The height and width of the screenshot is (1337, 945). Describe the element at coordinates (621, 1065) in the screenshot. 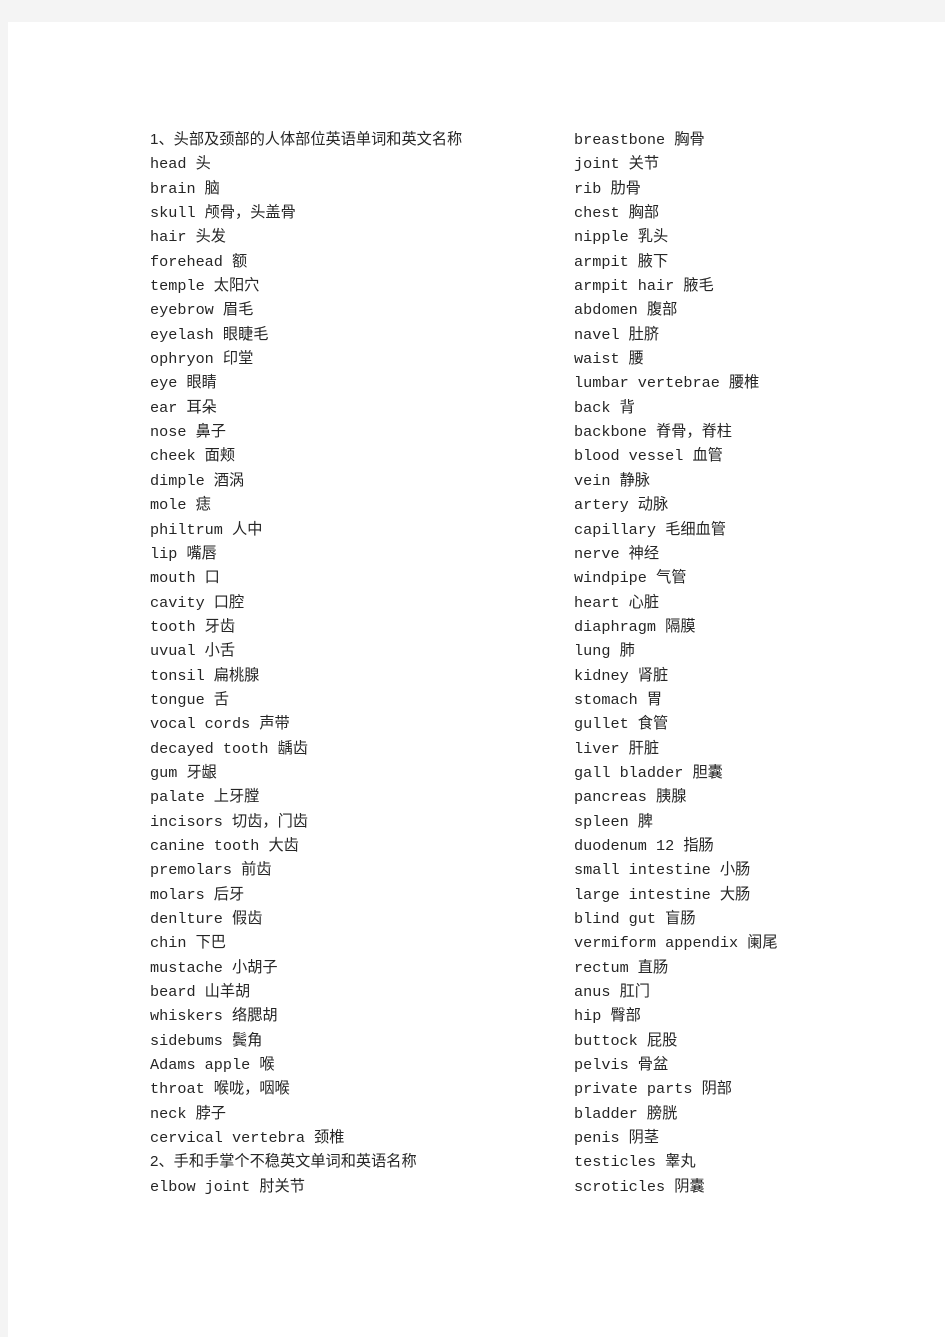

I see `vocabulary-entry: pelvis 骨盆` at that location.